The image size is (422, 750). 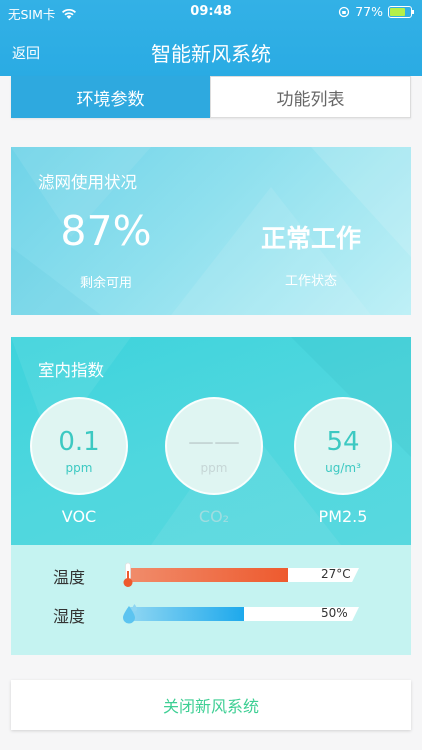 What do you see at coordinates (334, 613) in the screenshot?
I see `humidity-value: 50%` at bounding box center [334, 613].